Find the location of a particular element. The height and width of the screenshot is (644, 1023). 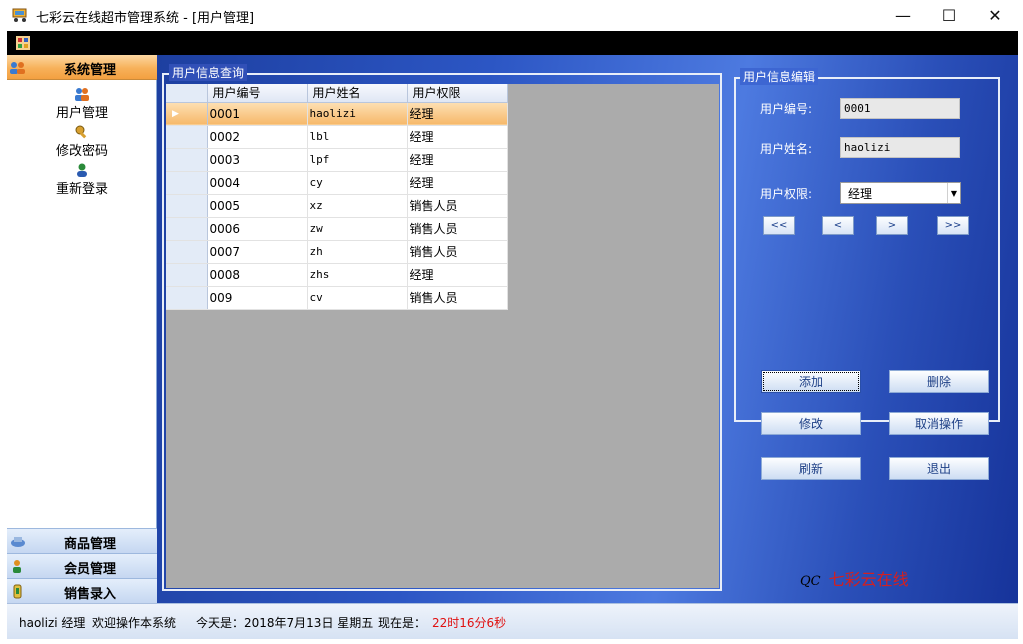

cell-id: 0004 is located at coordinates (257, 183).